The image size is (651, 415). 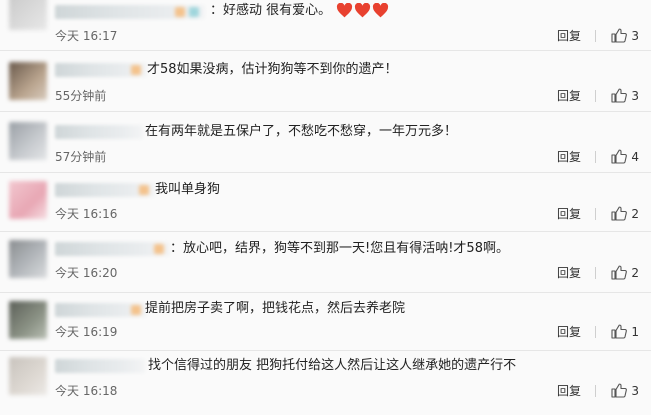 I want to click on comment-text: 才58如果没病，估计狗狗等不到你的遗产！, so click(x=272, y=69).